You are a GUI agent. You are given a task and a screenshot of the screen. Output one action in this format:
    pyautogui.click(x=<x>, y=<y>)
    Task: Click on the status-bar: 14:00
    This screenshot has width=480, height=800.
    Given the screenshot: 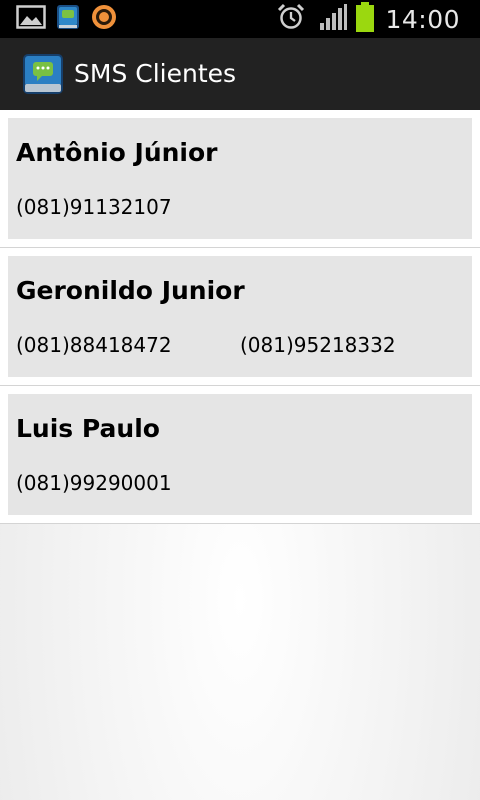 What is the action you would take?
    pyautogui.click(x=240, y=19)
    